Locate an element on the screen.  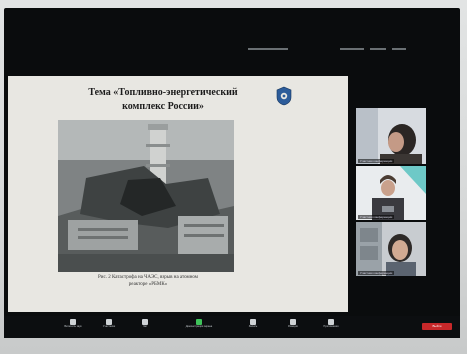
participant-tile-3: Участник конференции is located at coordinates (391, 249).